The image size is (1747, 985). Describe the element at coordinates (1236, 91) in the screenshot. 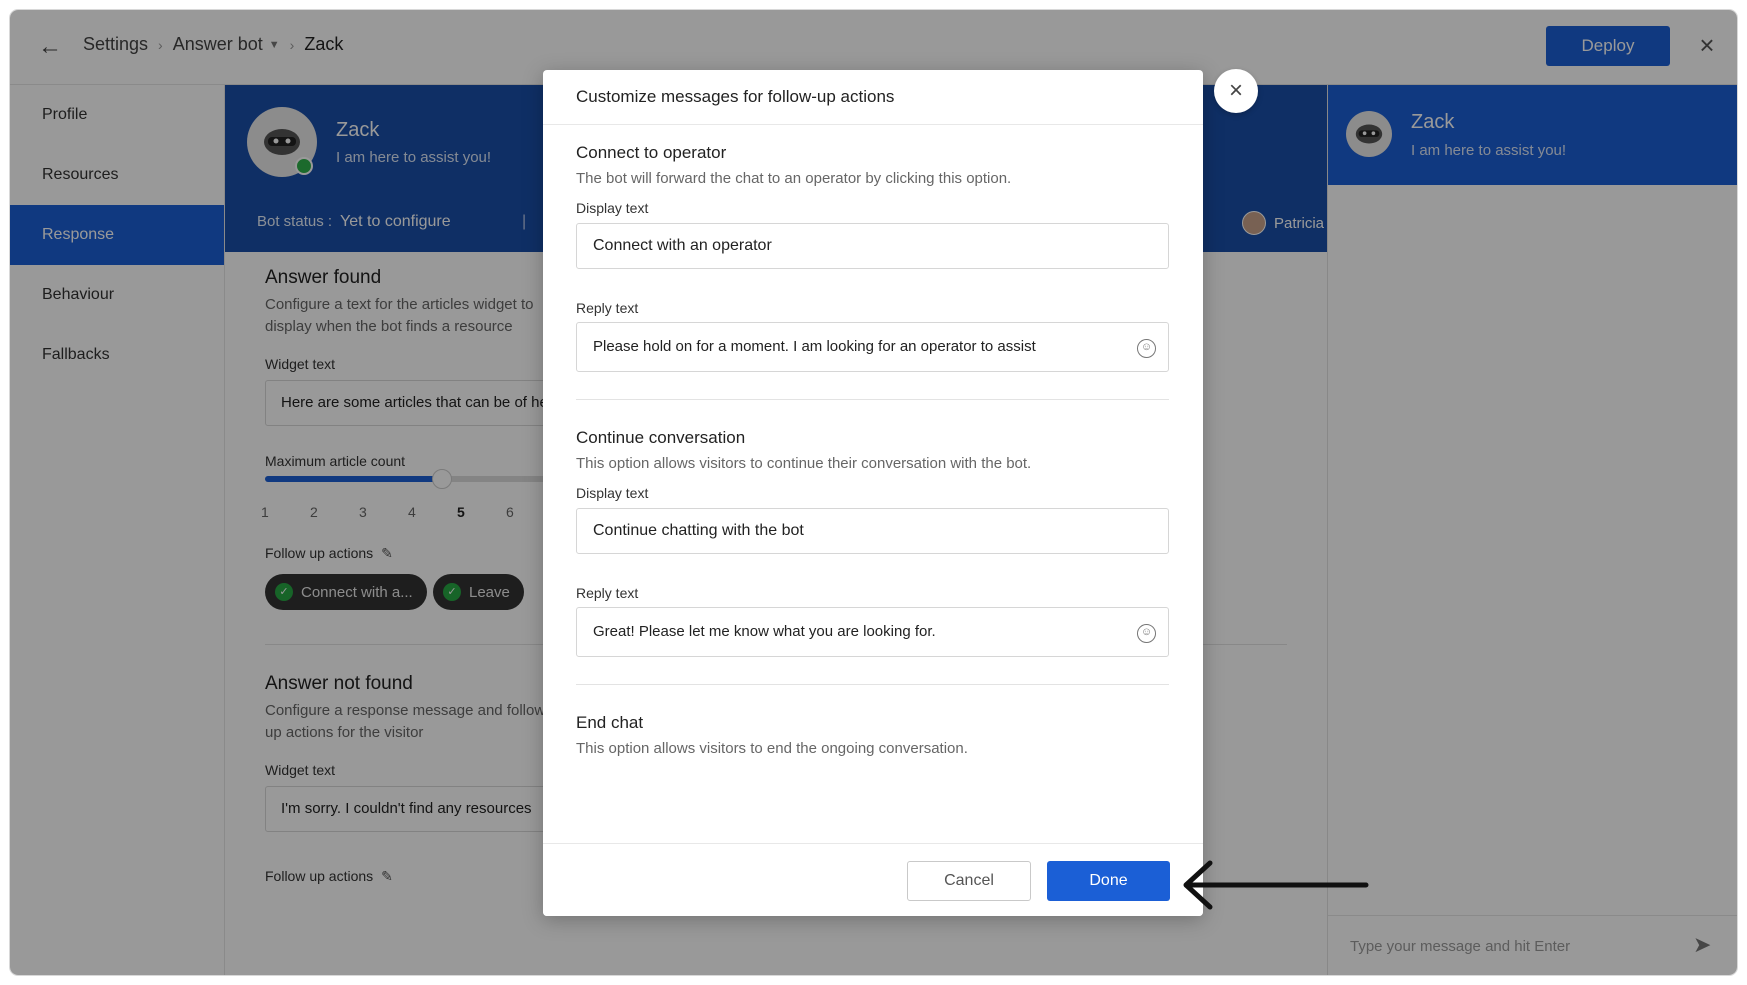

I see `modal-close-icon: ×` at that location.